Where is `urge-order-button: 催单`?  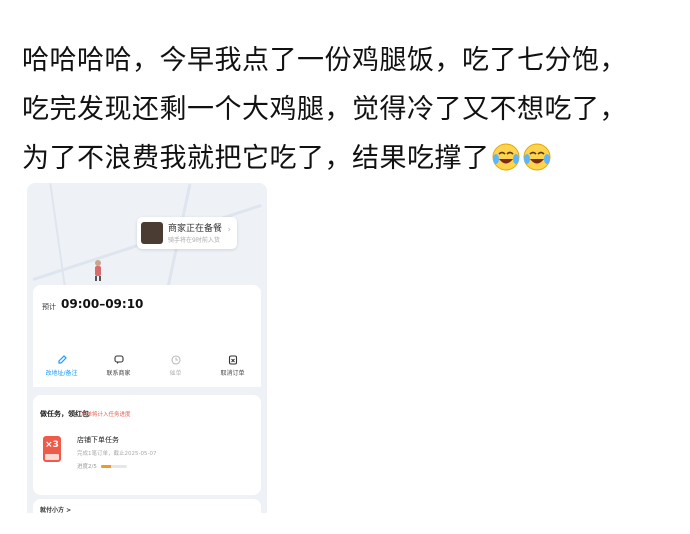
urge-order-button: 催单 is located at coordinates (176, 366).